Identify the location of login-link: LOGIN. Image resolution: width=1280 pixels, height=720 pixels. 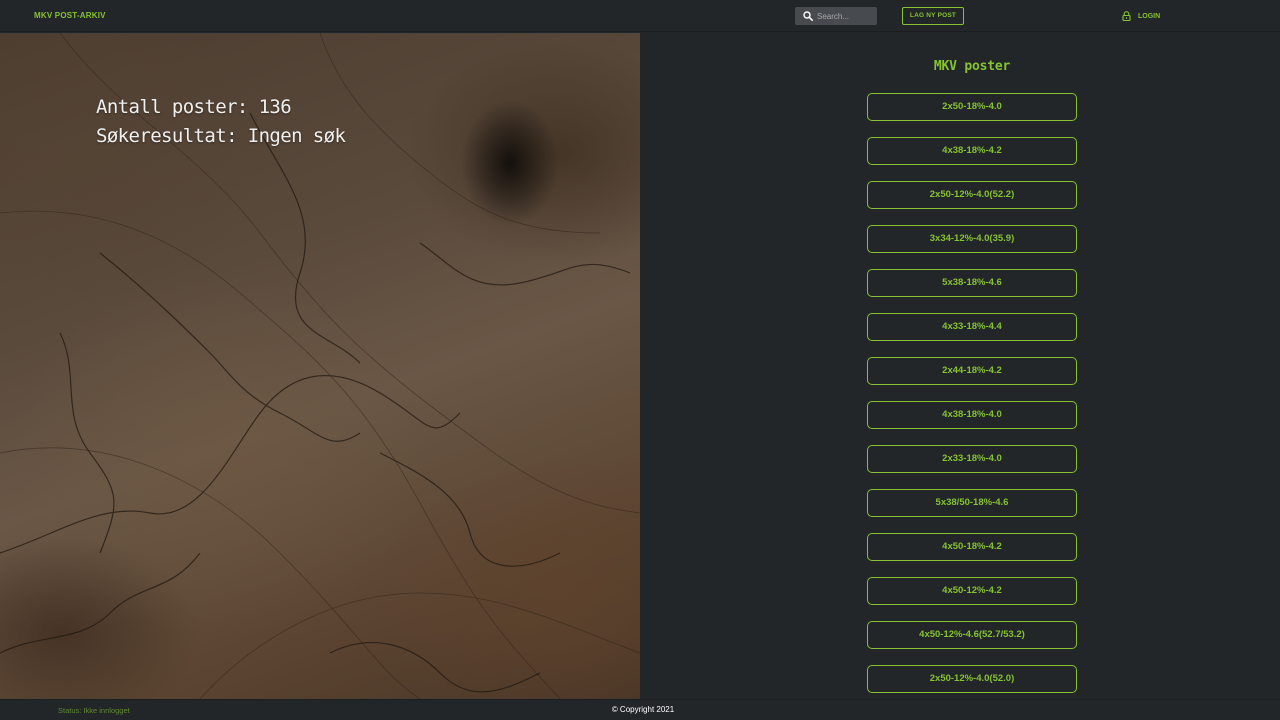
(1141, 16).